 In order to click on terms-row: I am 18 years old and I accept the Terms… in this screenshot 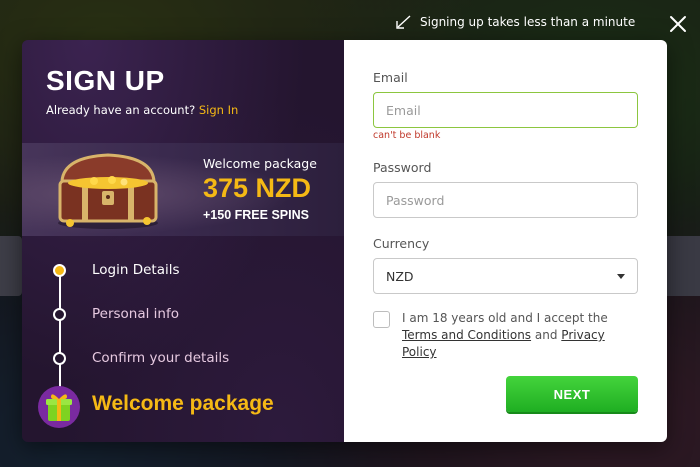, I will do `click(502, 335)`.